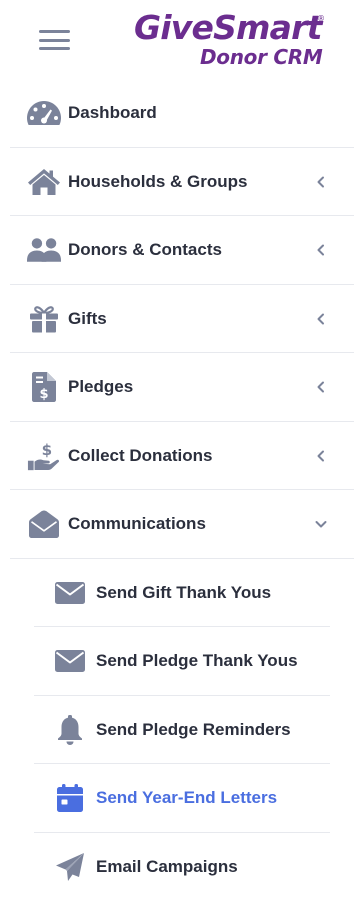 This screenshot has height=897, width=354. Describe the element at coordinates (70, 730) in the screenshot. I see `bell-icon` at that location.